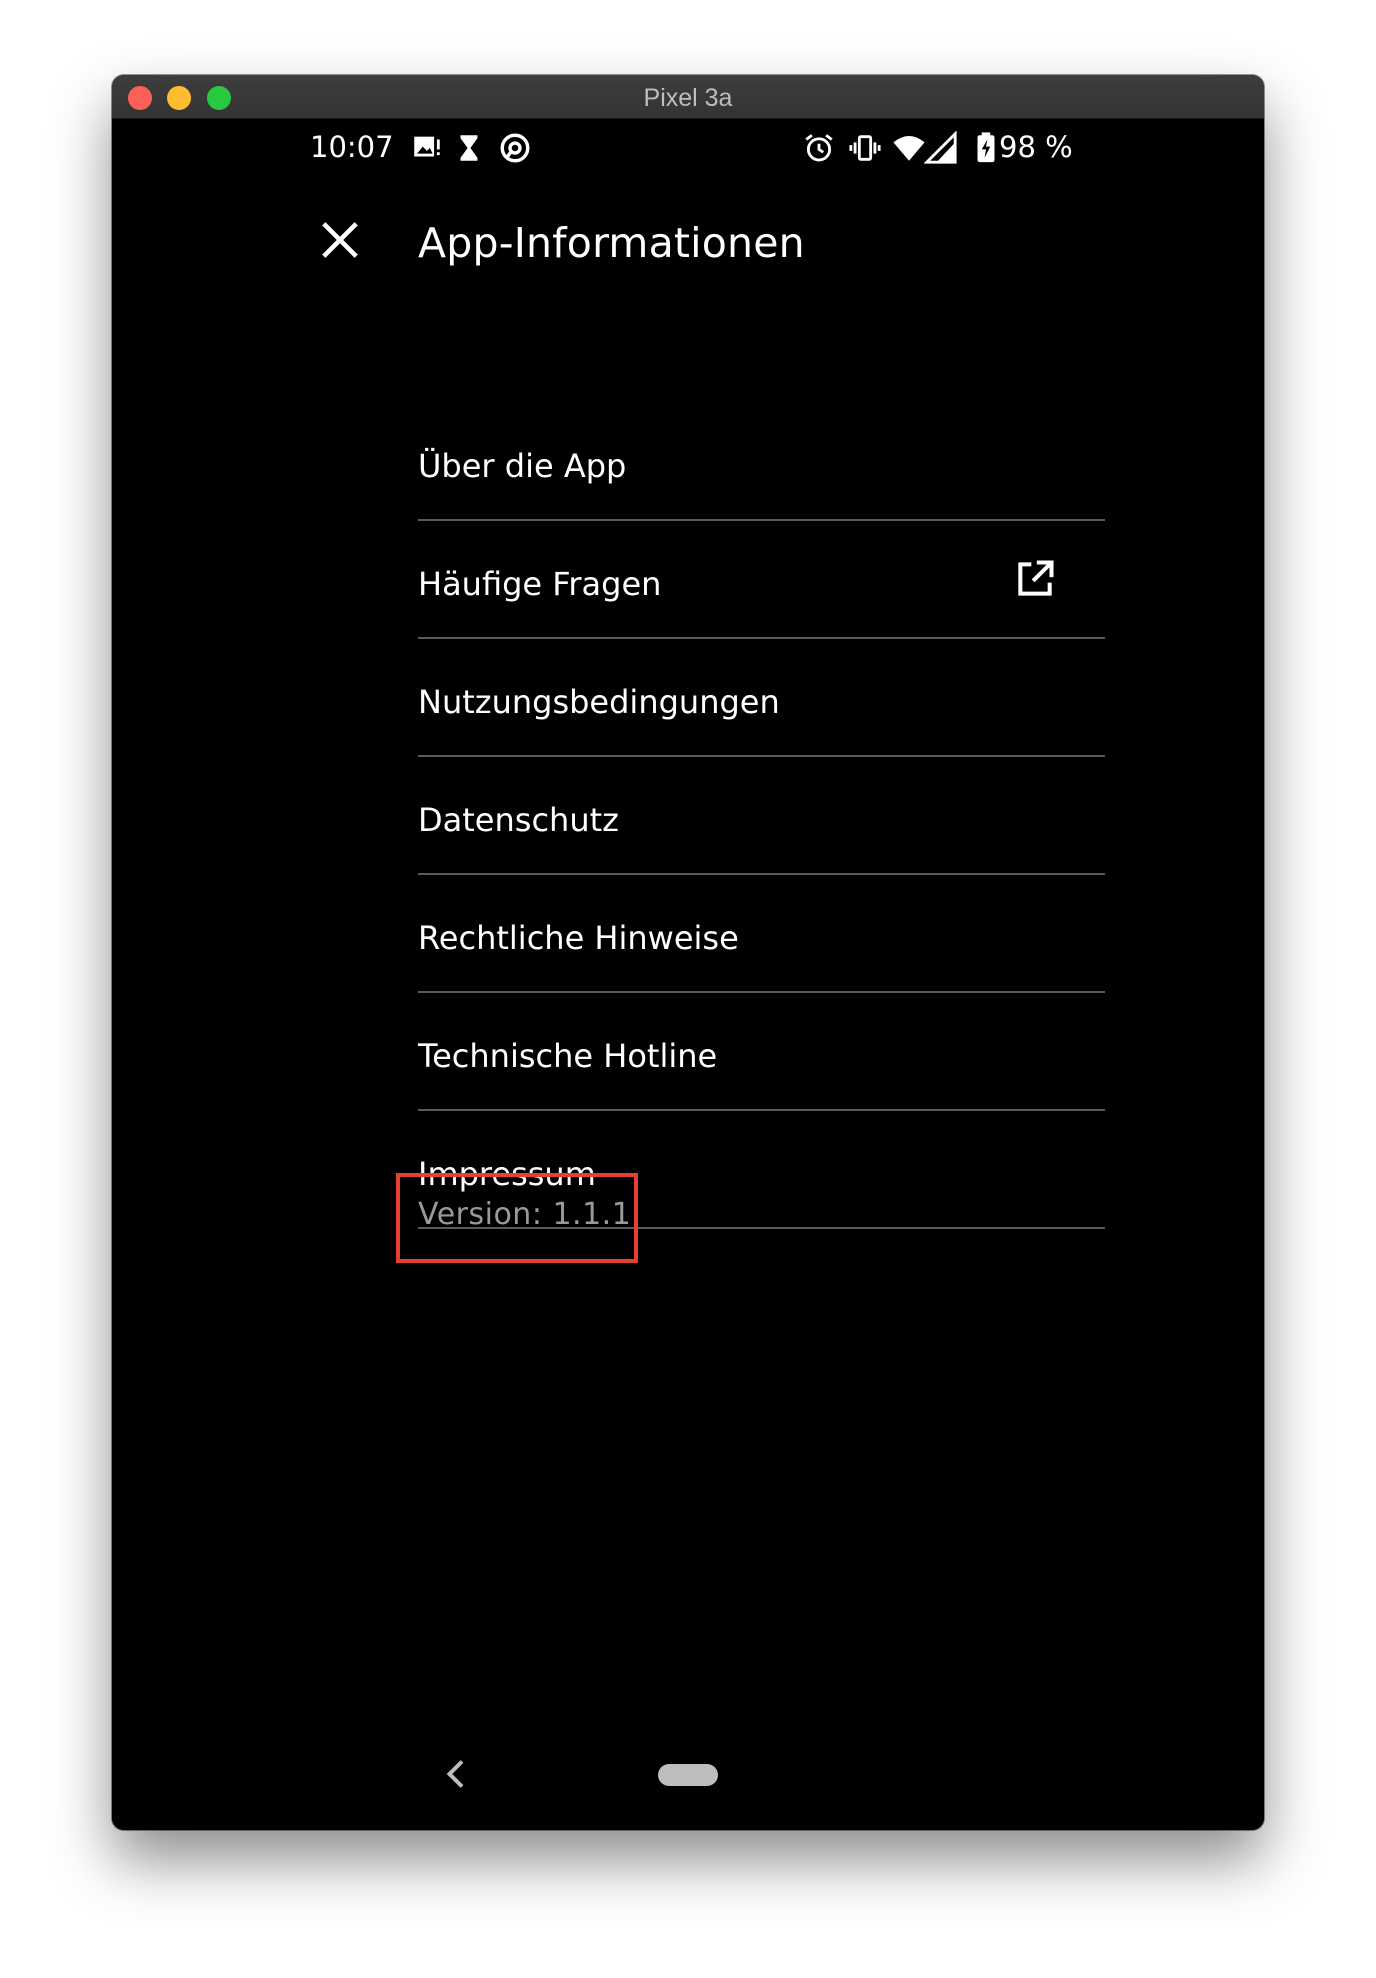  I want to click on status-bar: 10:07 98 %, so click(688, 149).